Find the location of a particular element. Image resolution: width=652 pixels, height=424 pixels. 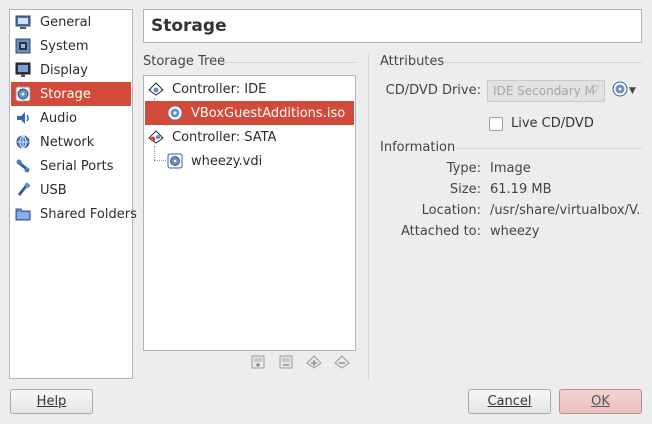

sidebar-item-audio: Audio is located at coordinates (71, 118).